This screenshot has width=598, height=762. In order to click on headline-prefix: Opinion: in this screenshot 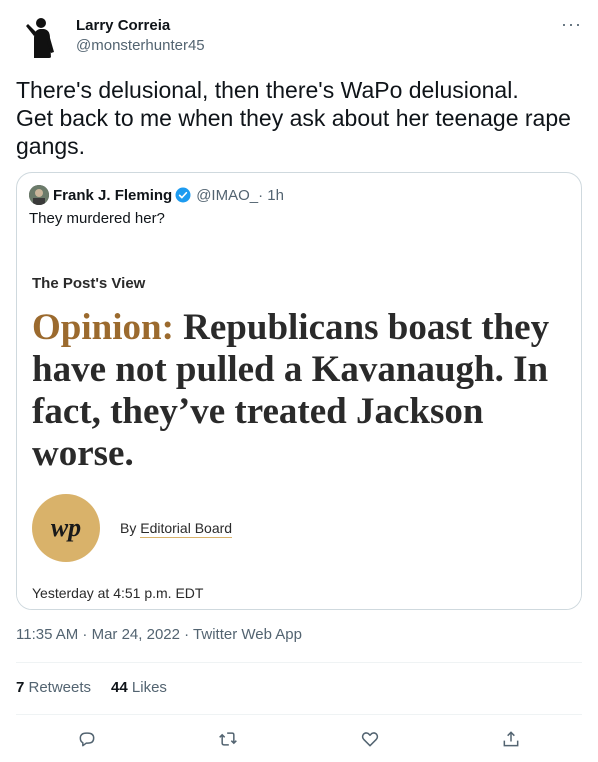, I will do `click(103, 327)`.